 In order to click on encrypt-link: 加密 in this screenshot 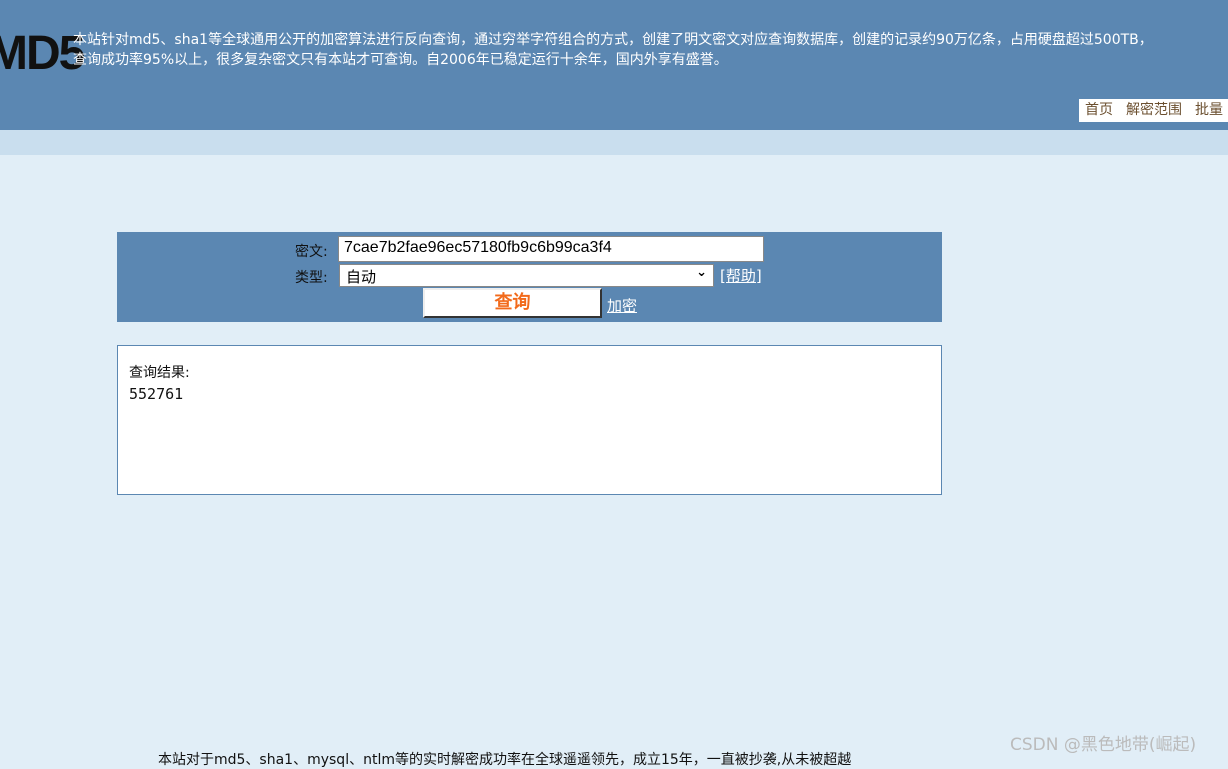, I will do `click(622, 305)`.